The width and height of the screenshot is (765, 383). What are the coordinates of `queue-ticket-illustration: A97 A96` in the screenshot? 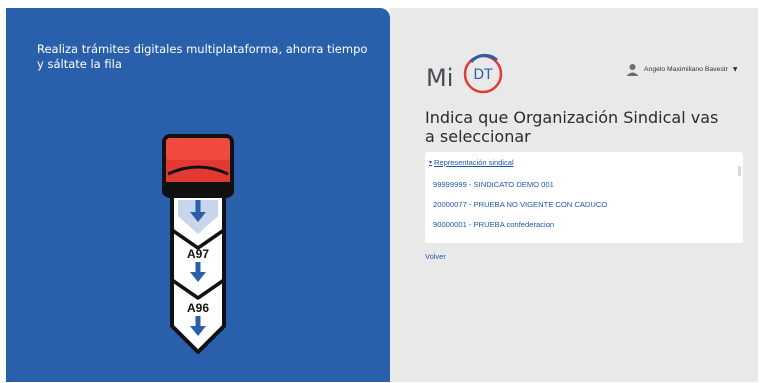 It's located at (198, 244).